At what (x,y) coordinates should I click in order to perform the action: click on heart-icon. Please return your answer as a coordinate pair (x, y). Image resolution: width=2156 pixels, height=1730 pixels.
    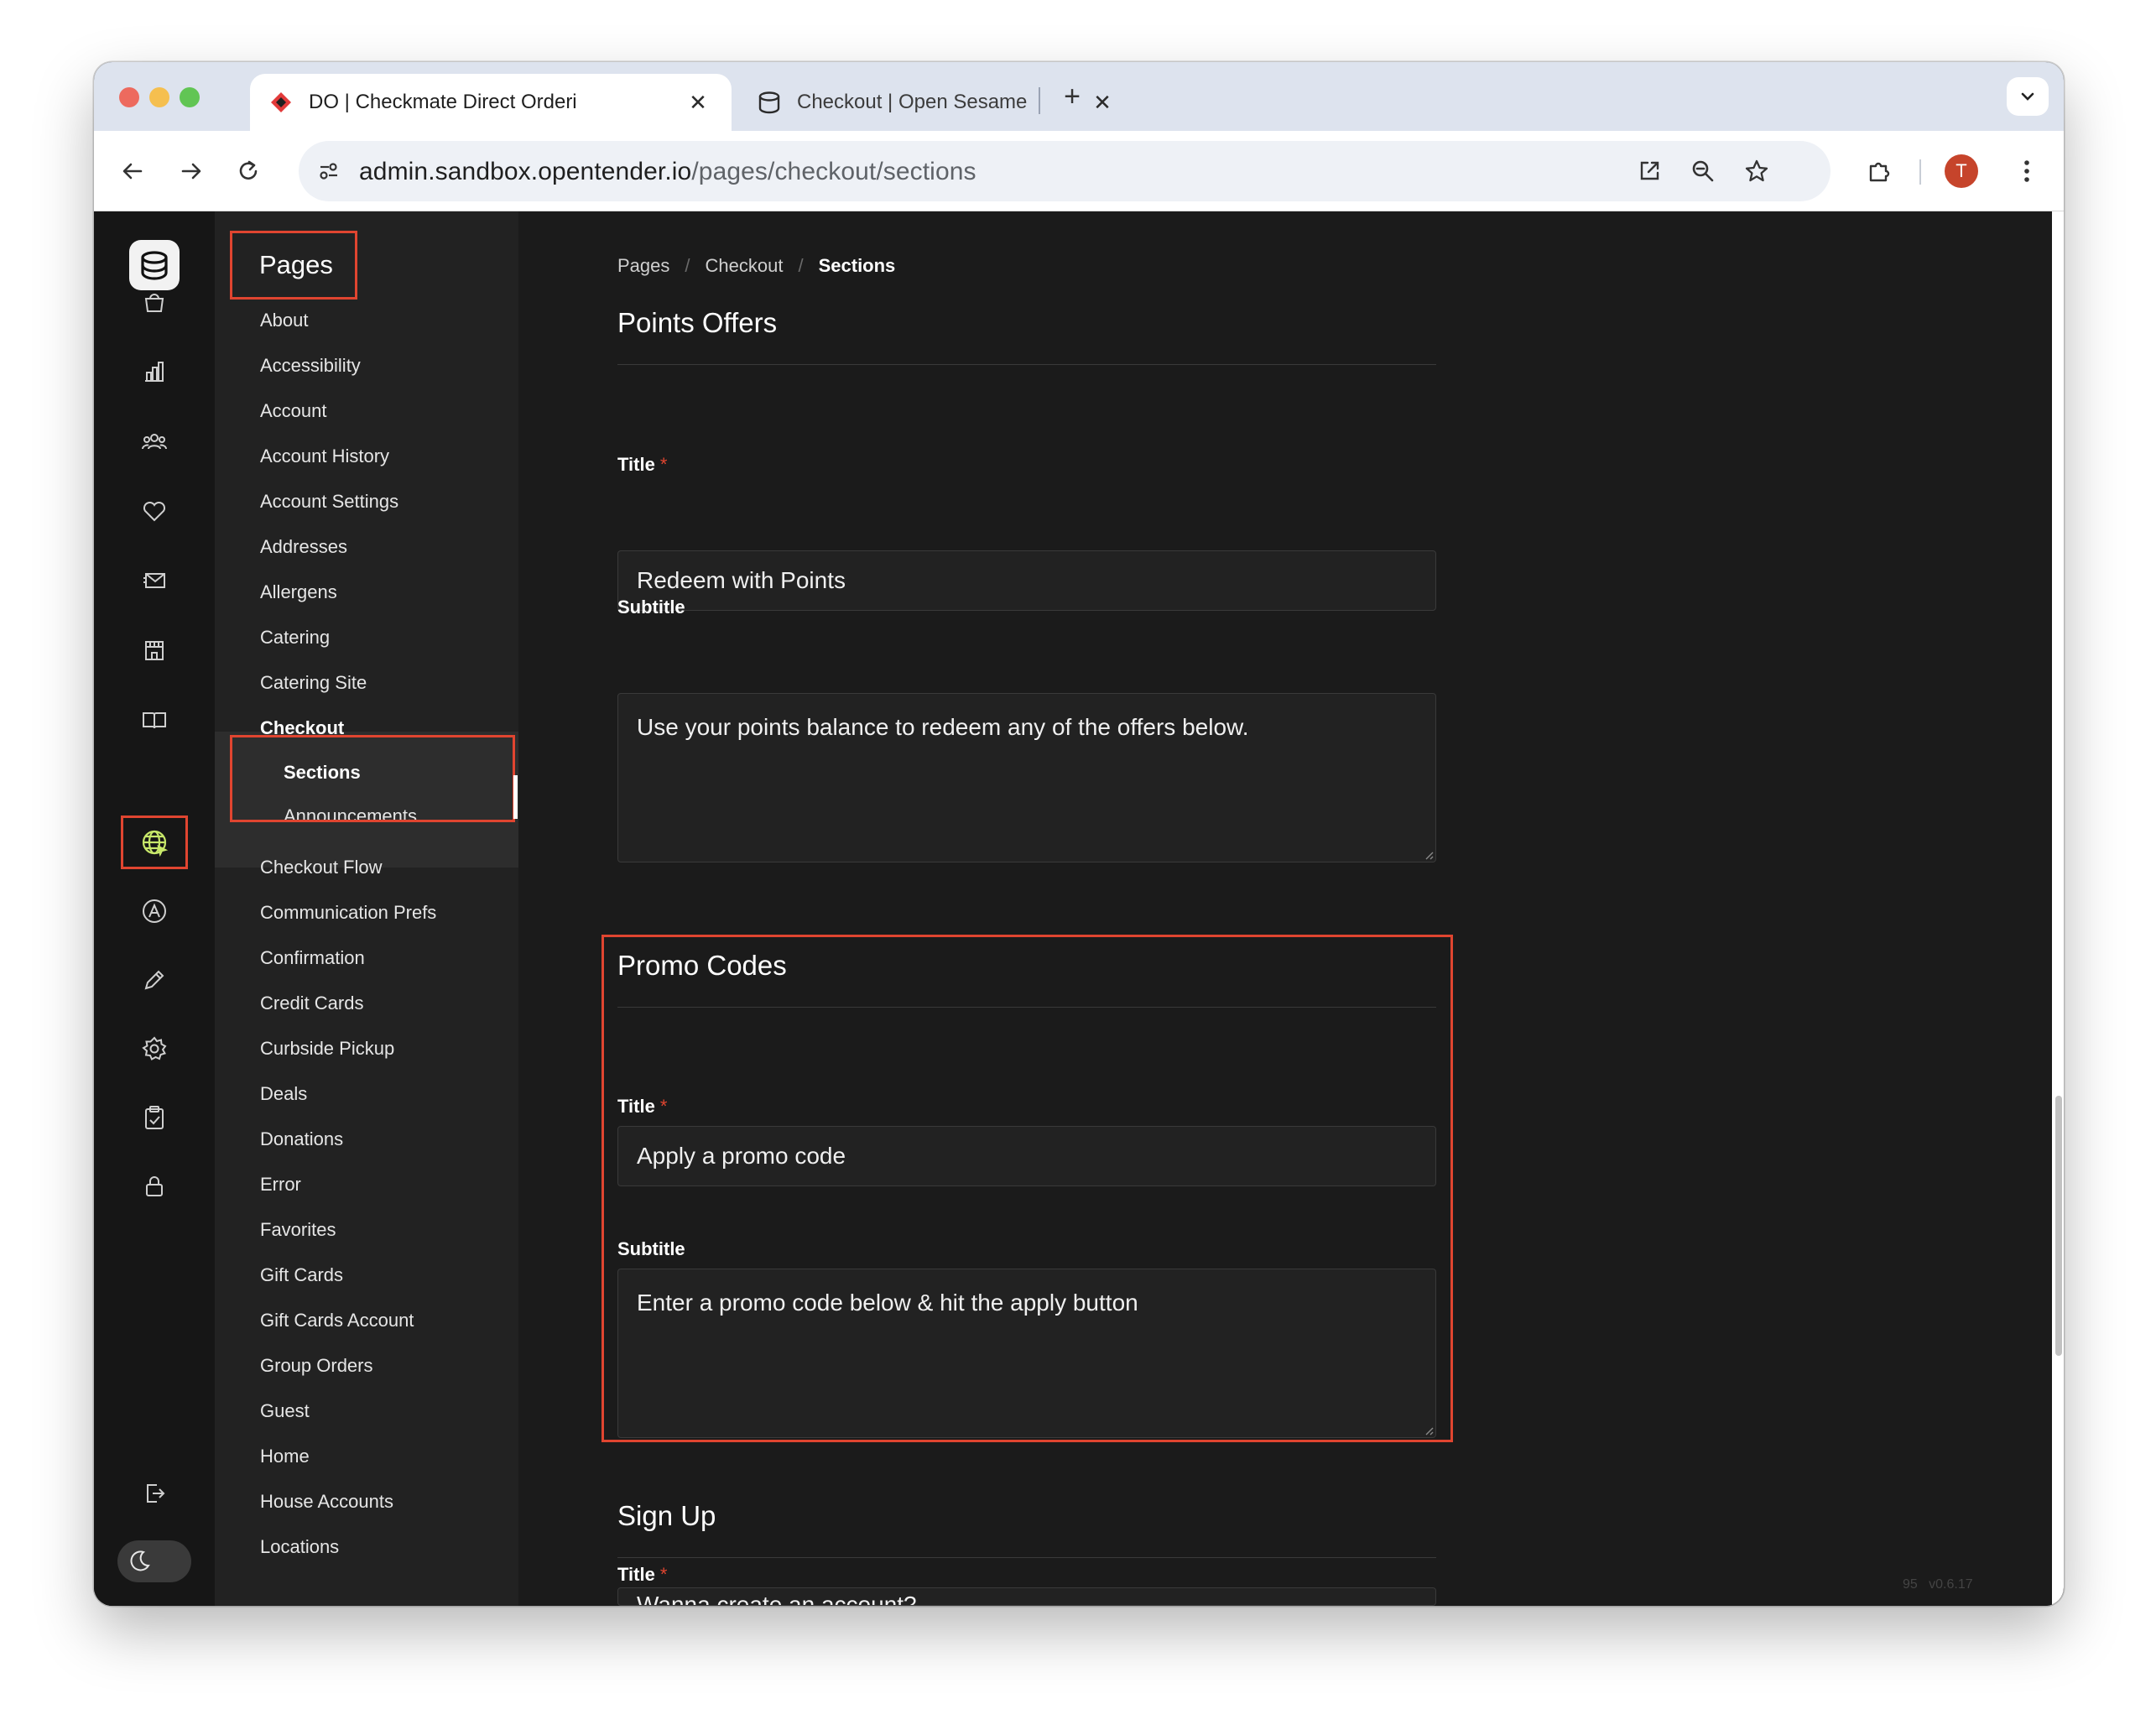
    Looking at the image, I should click on (154, 511).